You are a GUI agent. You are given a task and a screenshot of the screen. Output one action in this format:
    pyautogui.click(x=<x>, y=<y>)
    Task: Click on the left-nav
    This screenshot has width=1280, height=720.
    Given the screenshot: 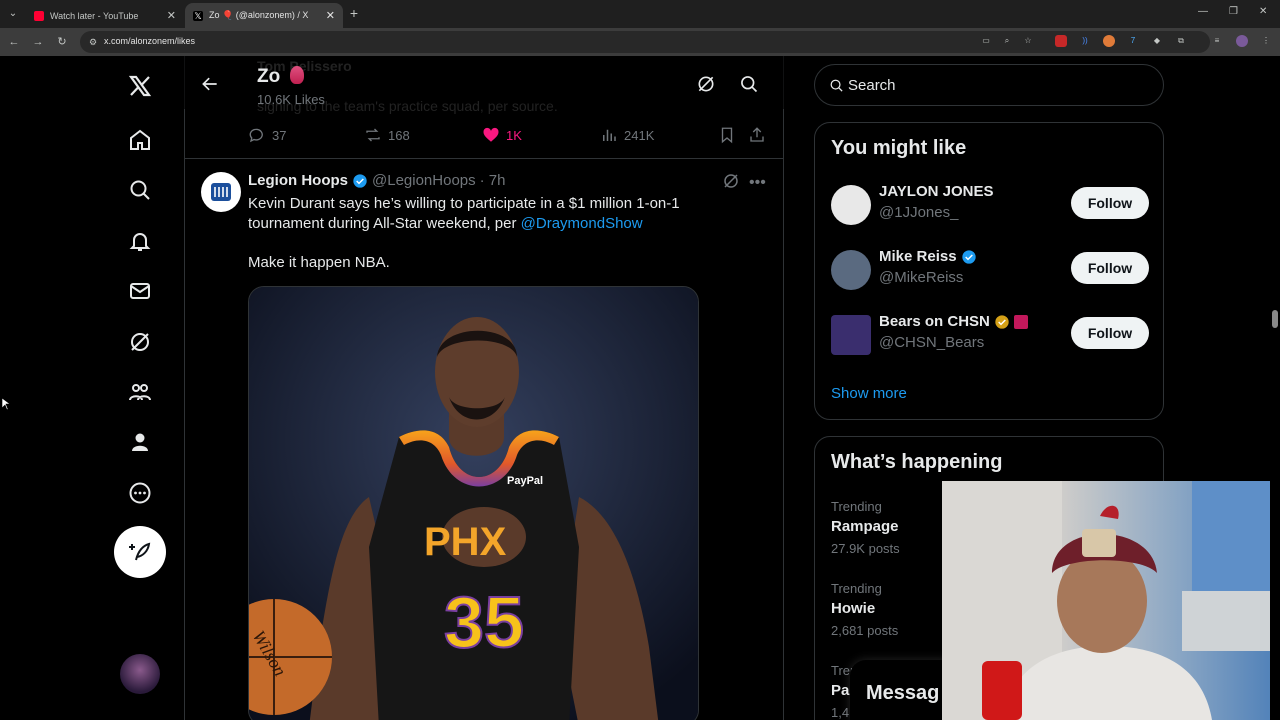 What is the action you would take?
    pyautogui.click(x=140, y=388)
    